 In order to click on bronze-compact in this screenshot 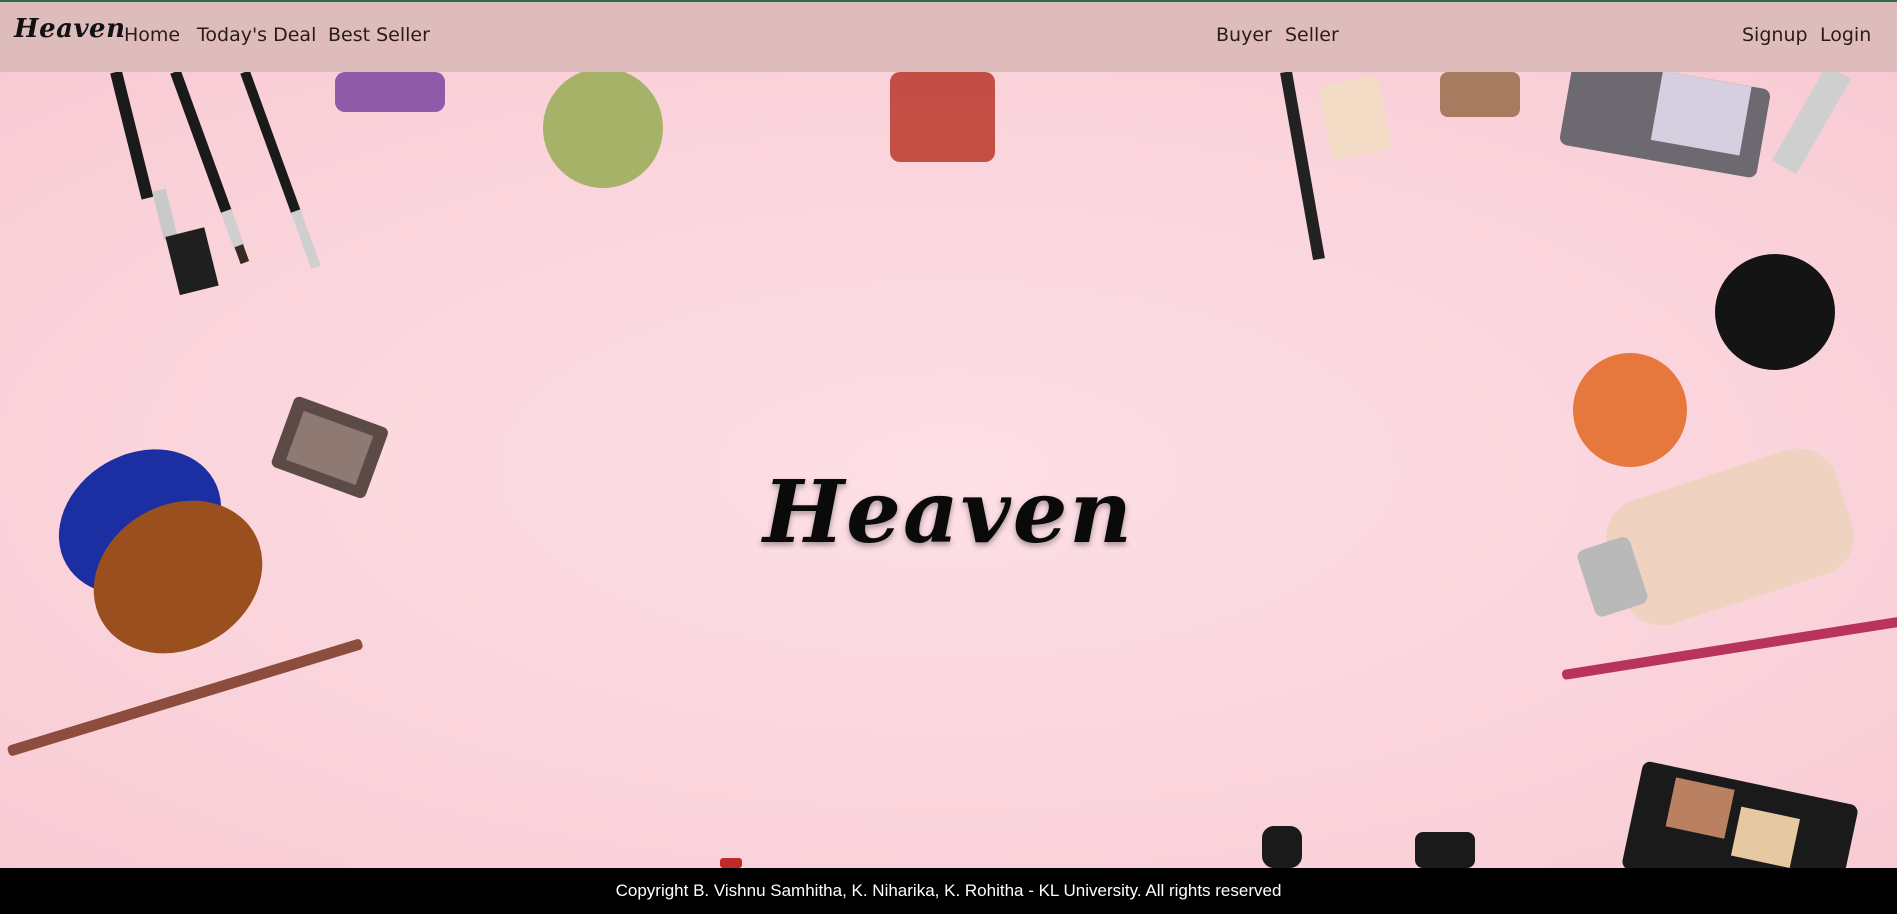, I will do `click(1480, 94)`.